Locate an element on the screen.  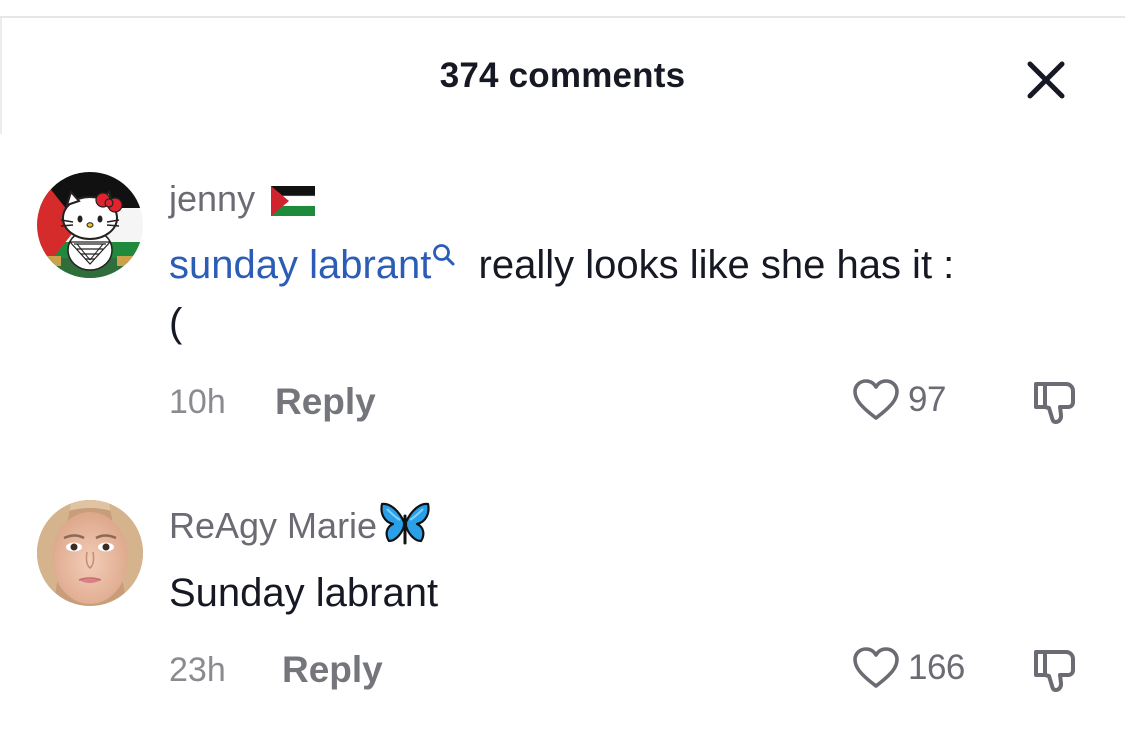
close-icon is located at coordinates (1046, 80).